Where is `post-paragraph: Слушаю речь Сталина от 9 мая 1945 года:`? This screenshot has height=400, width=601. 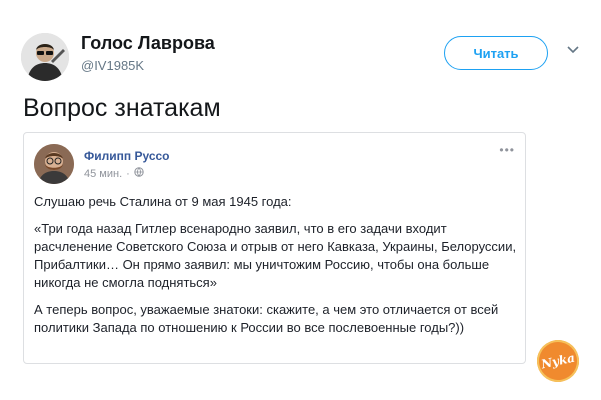 post-paragraph: Слушаю речь Сталина от 9 мая 1945 года: is located at coordinates (163, 201).